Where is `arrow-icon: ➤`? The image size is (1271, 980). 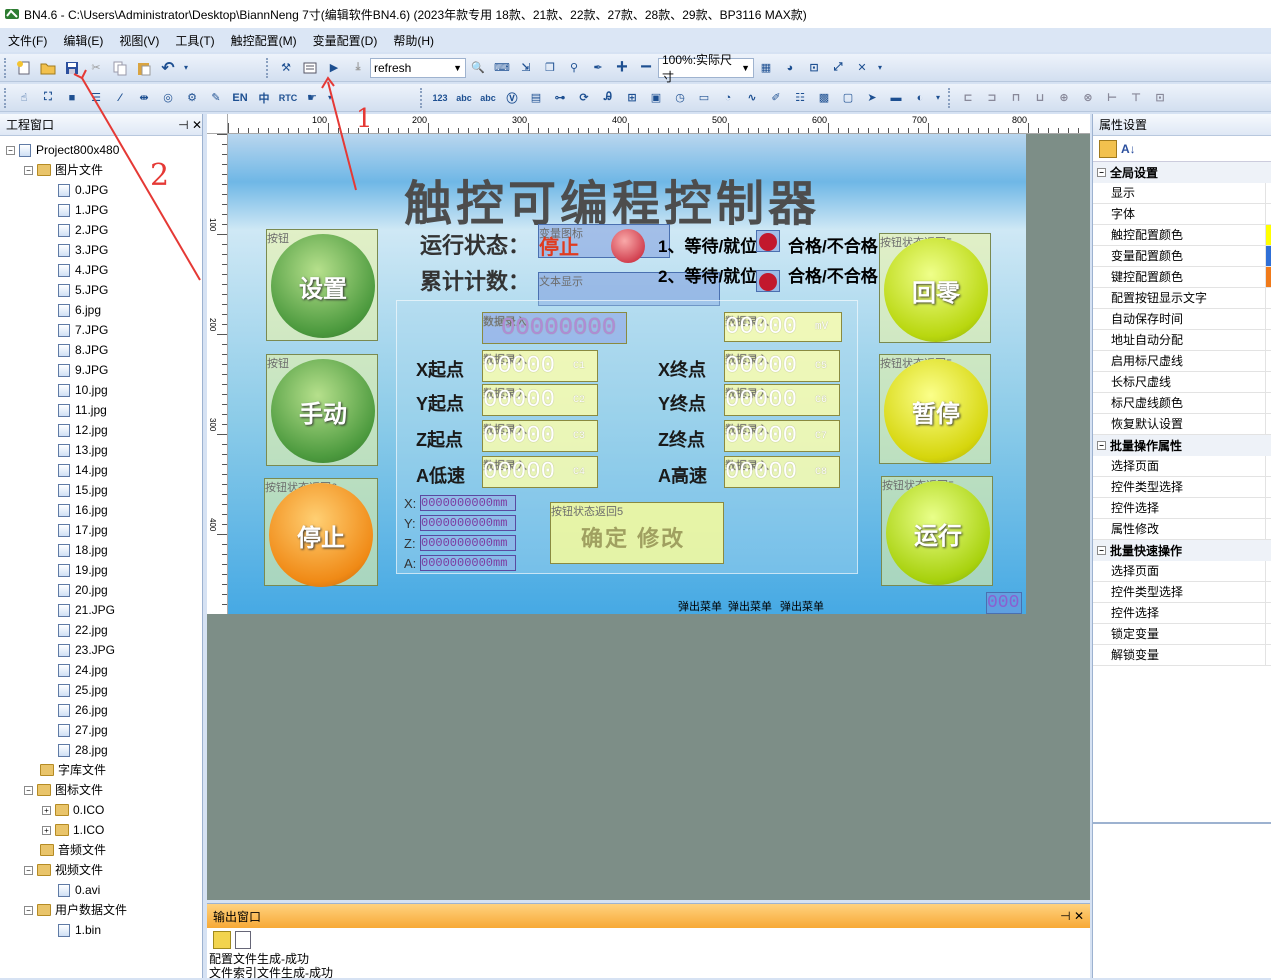 arrow-icon: ➤ is located at coordinates (872, 98).